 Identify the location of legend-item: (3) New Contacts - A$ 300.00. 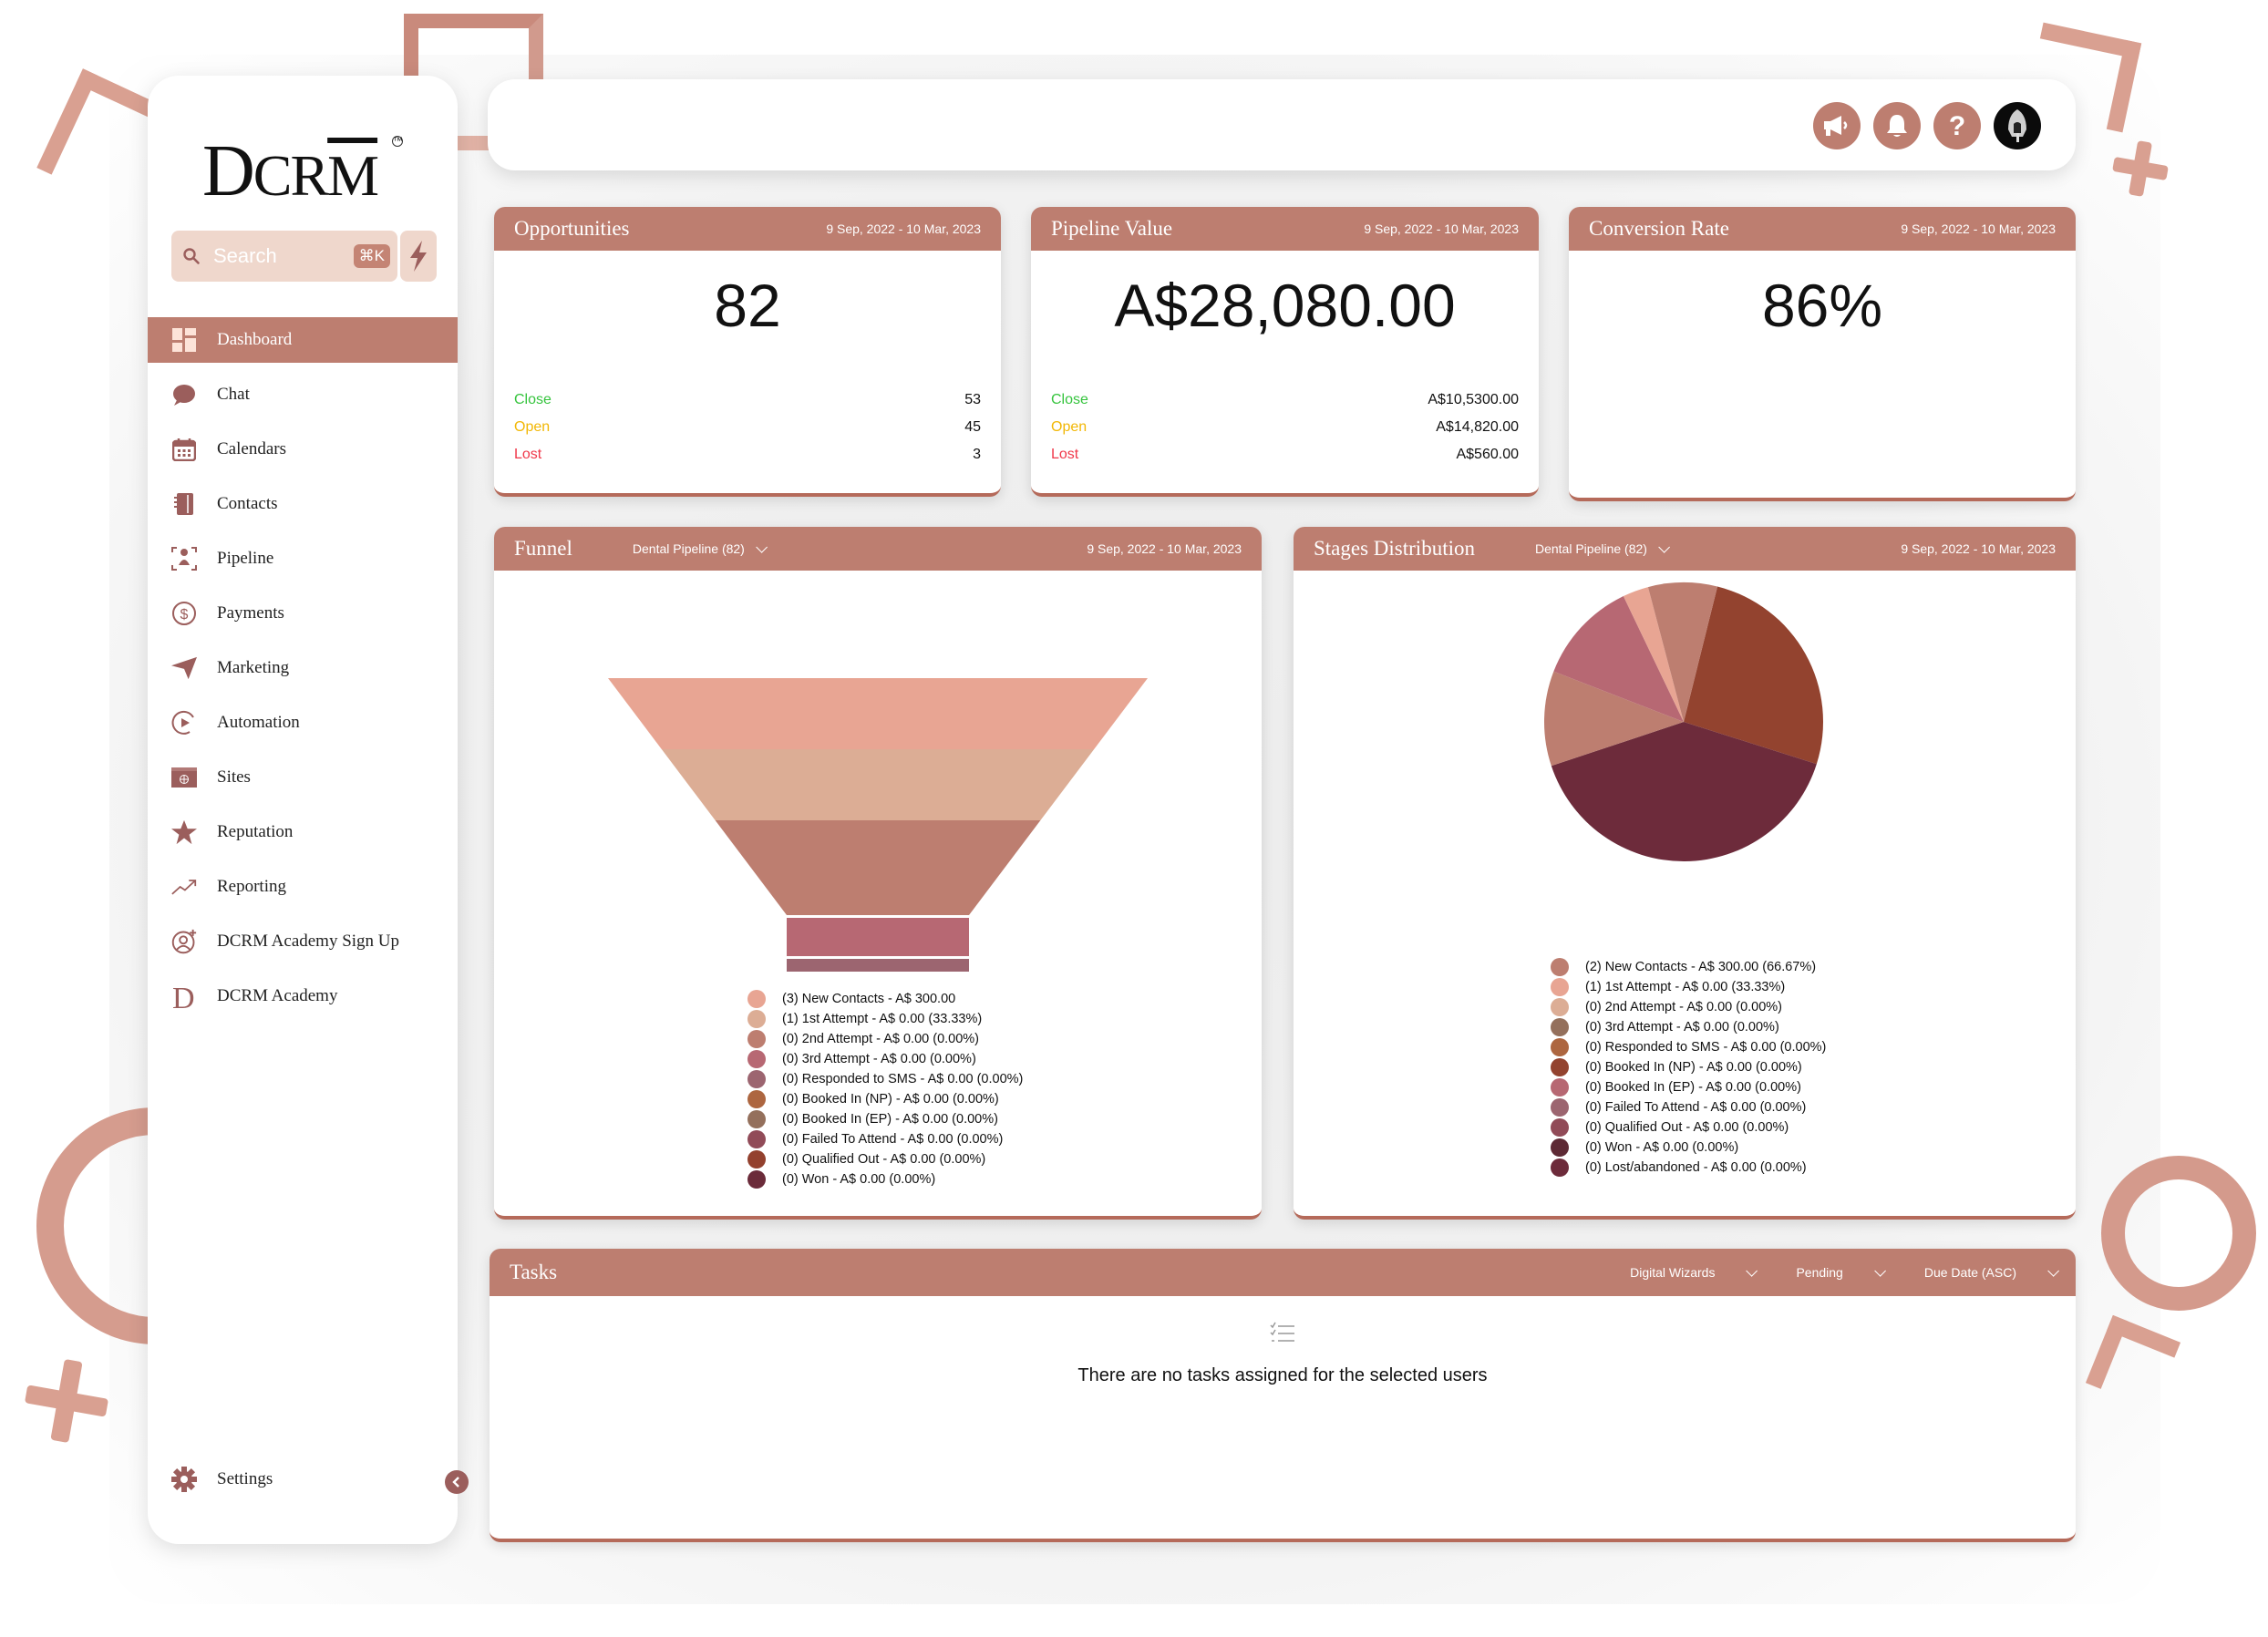
(885, 999).